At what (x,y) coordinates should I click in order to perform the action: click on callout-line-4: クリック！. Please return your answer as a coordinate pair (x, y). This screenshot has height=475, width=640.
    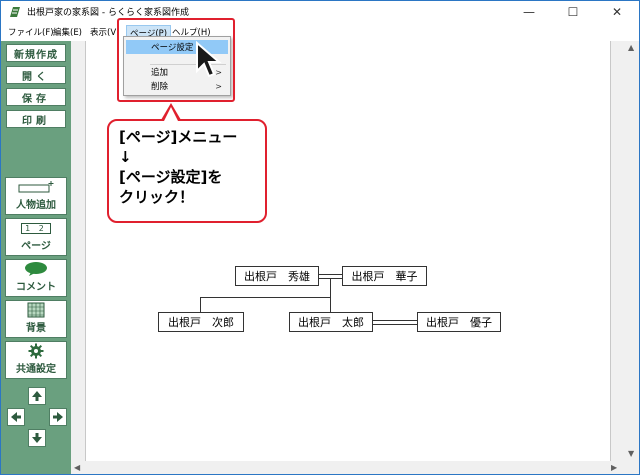
    Looking at the image, I should click on (157, 197).